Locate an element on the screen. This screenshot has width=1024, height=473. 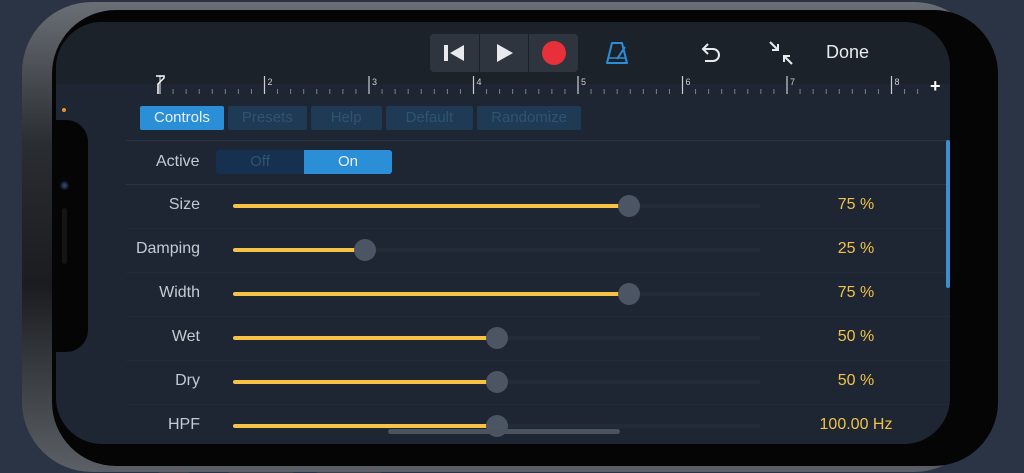
active-label: Active is located at coordinates (178, 161).